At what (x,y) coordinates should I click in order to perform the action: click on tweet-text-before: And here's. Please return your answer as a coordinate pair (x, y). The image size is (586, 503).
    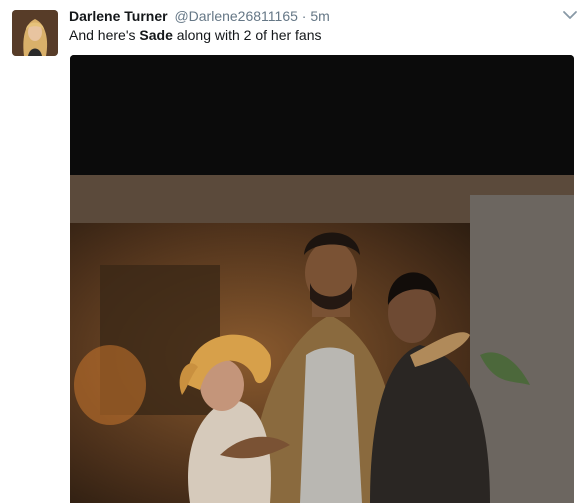
    Looking at the image, I should click on (104, 35).